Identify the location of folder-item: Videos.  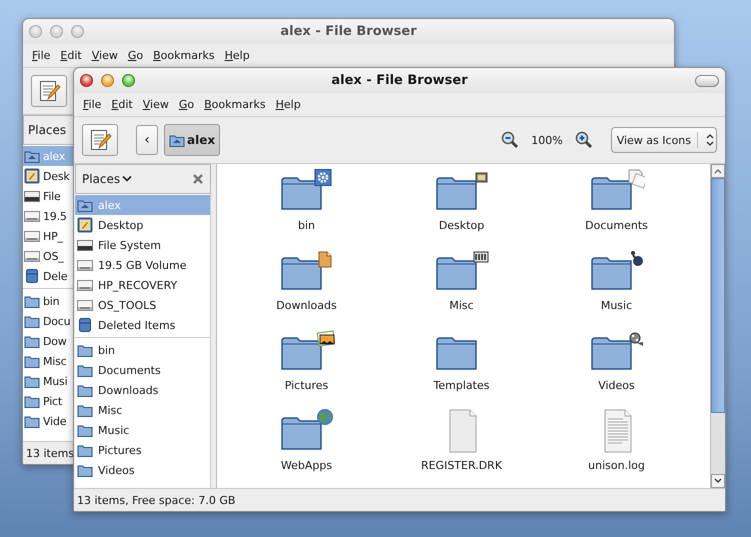
(616, 369).